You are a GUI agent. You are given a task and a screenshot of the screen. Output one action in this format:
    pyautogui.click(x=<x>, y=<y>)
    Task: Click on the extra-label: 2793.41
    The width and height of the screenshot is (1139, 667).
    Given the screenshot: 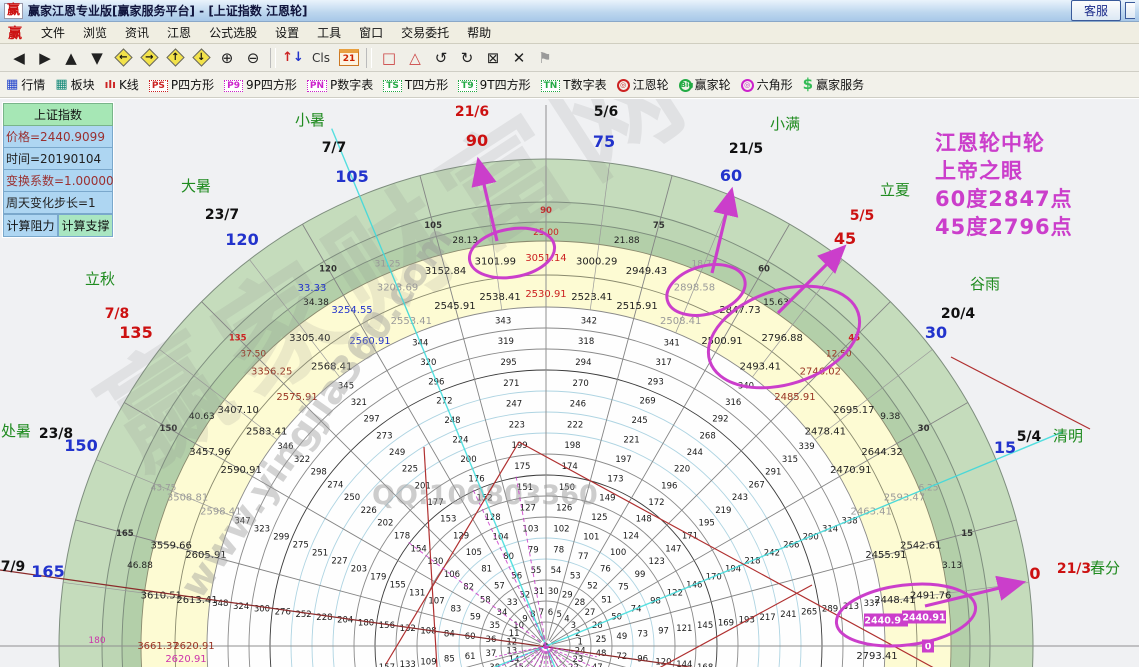 What is the action you would take?
    pyautogui.click(x=876, y=656)
    